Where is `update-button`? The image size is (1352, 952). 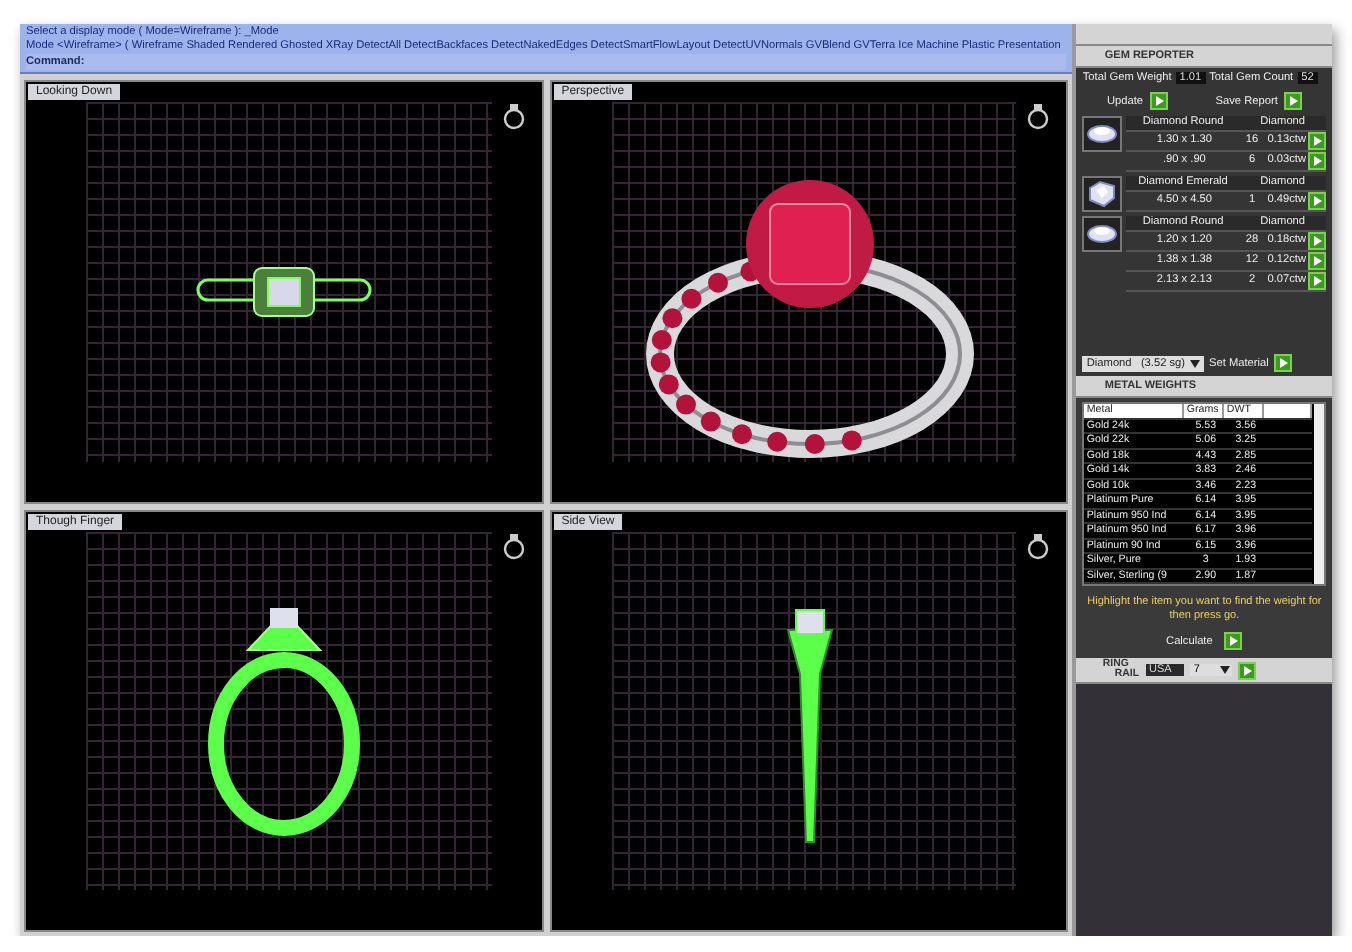 update-button is located at coordinates (1158, 101).